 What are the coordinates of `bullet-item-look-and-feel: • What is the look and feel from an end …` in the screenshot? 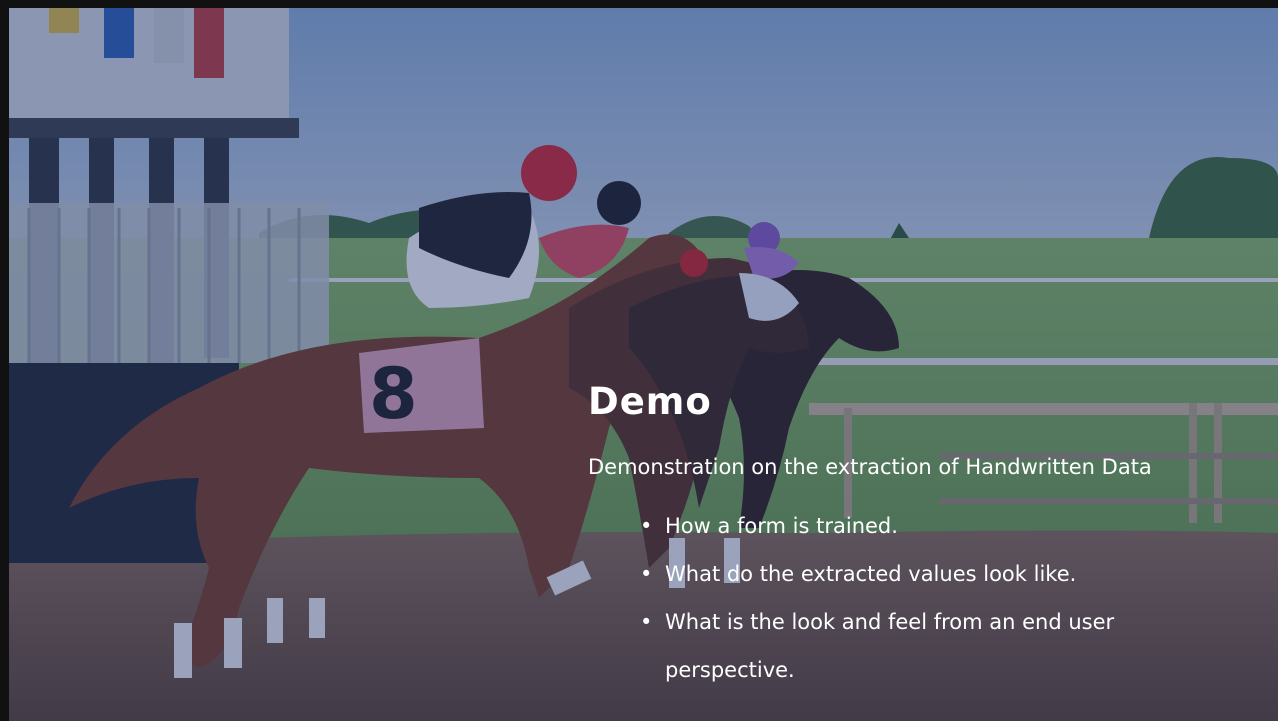 It's located at (940, 646).